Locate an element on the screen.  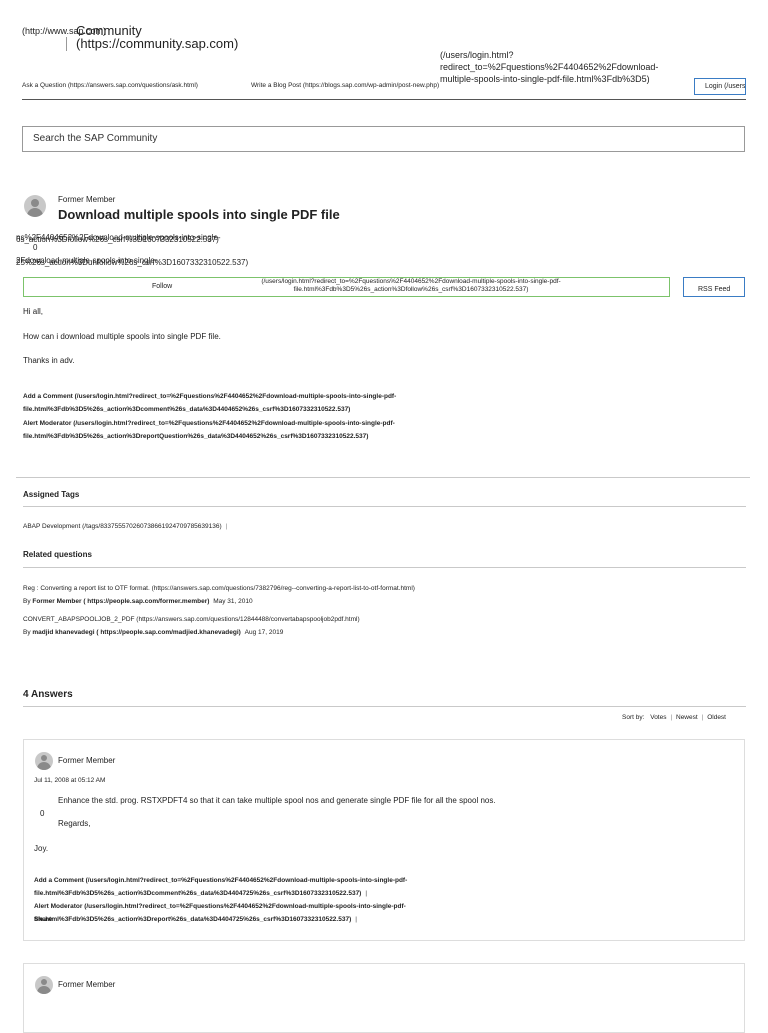
header-divider is located at coordinates (66, 44).